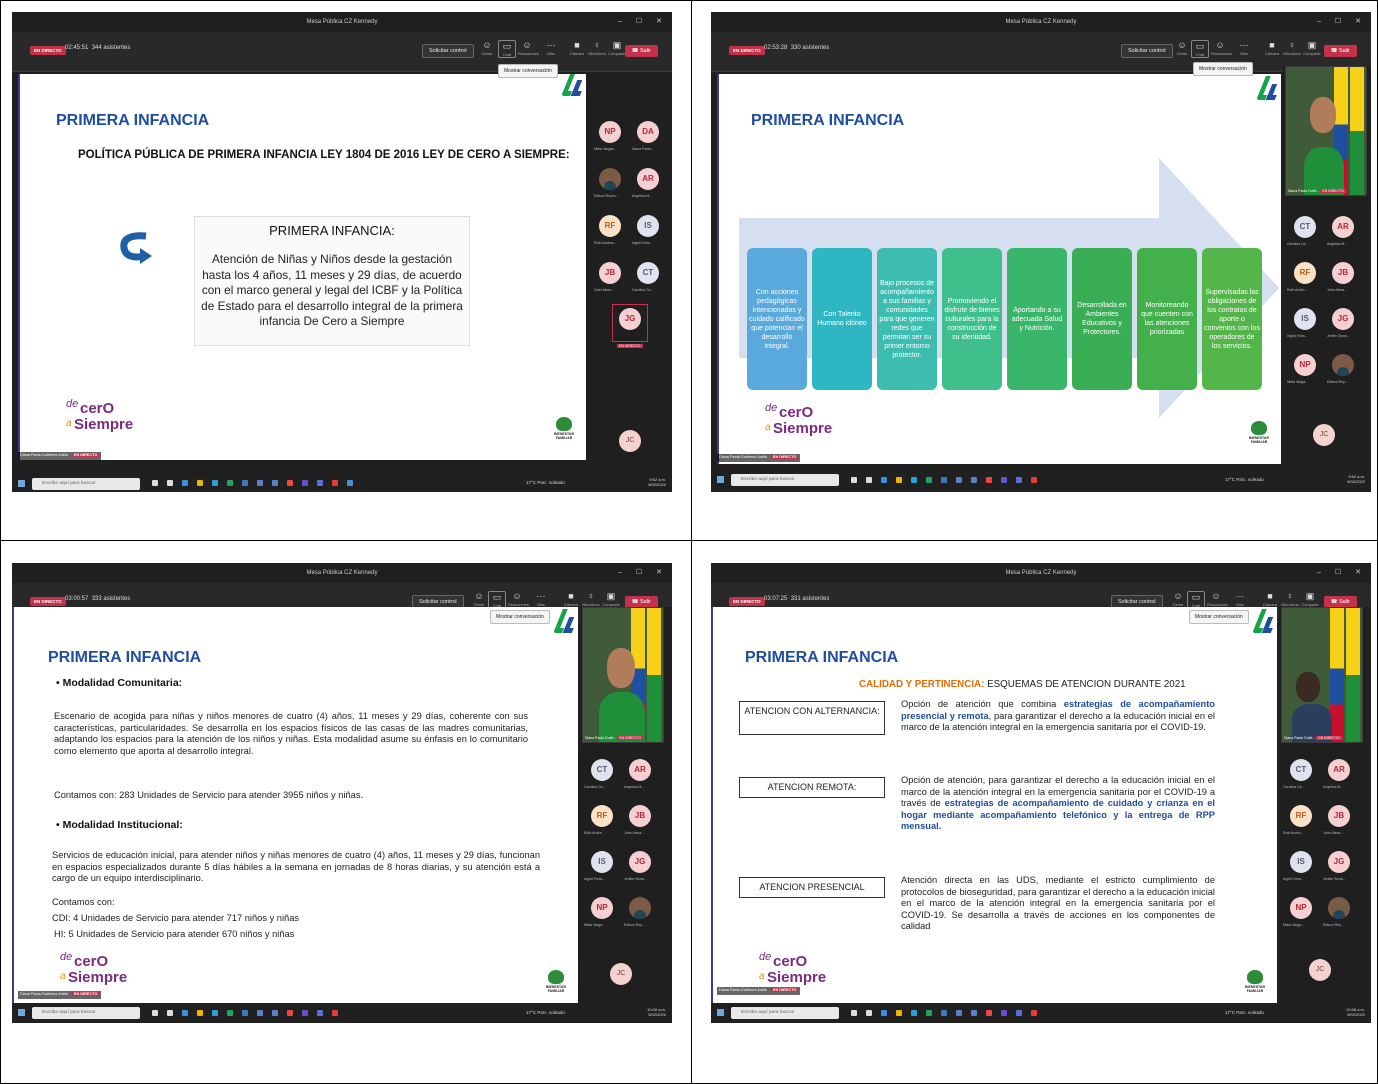 The width and height of the screenshot is (1378, 1084). What do you see at coordinates (656, 1012) in the screenshot?
I see `system-clock: 10:00 a.m. 5/02/2022` at bounding box center [656, 1012].